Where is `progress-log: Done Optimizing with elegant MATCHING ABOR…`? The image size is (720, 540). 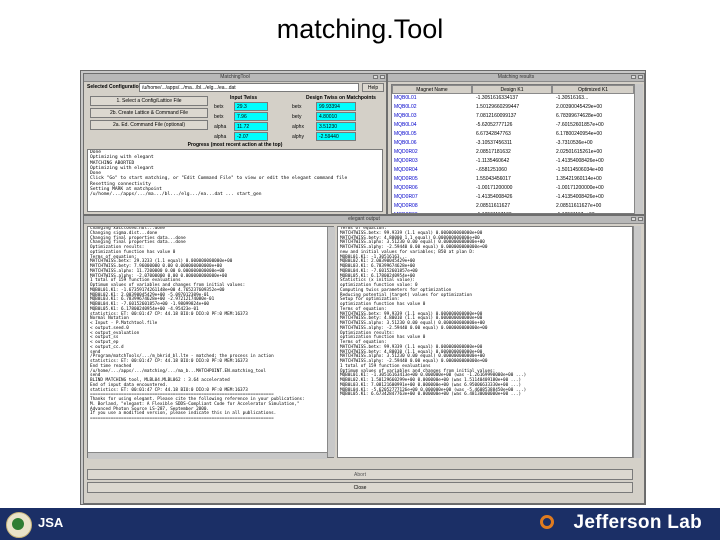
progress-log: Done Optimizing with elegant MATCHING ABOR… is located at coordinates (235, 180).